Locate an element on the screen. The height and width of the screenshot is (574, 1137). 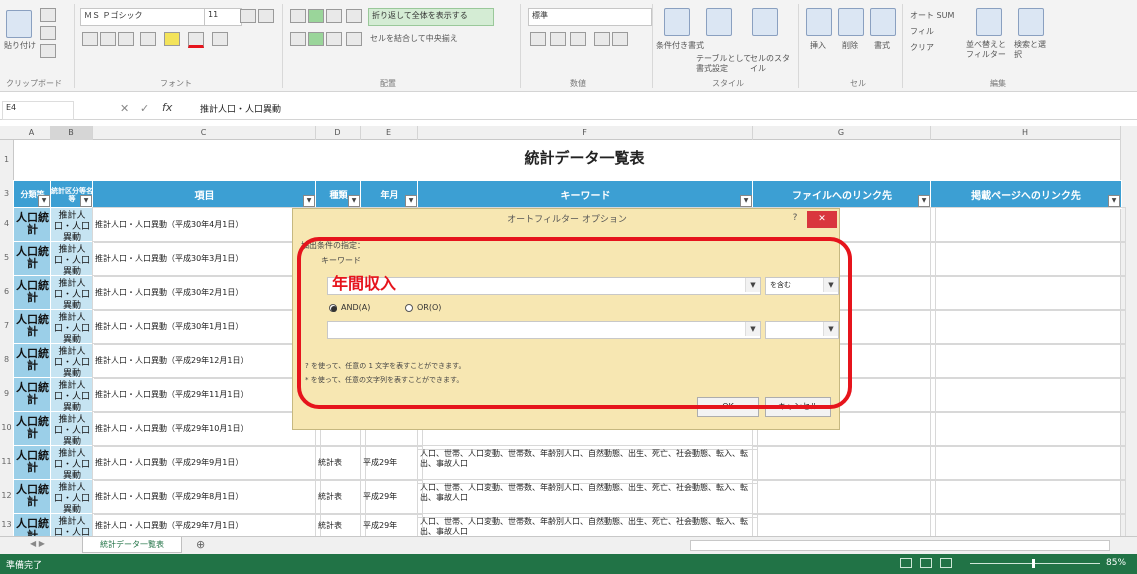
fill-color-icon is located at coordinates (172, 39).